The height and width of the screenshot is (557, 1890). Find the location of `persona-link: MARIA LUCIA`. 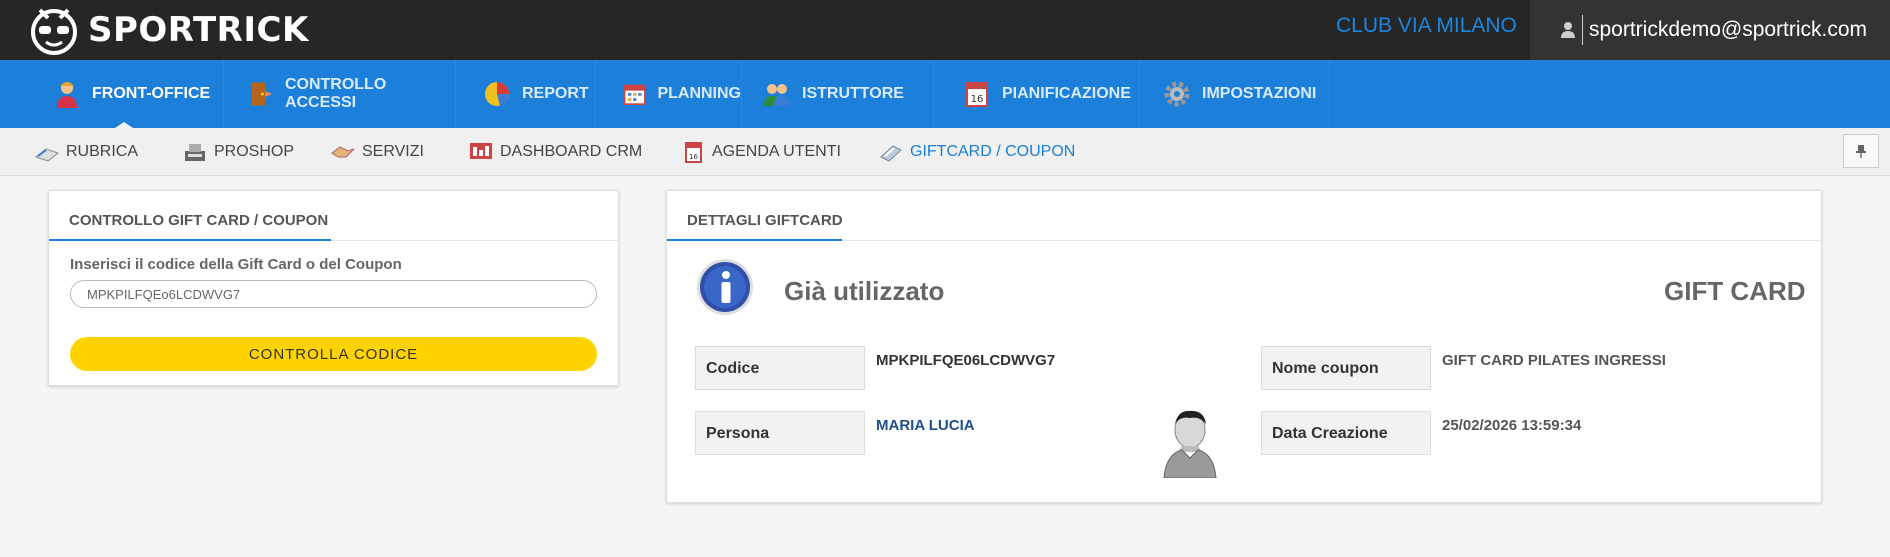

persona-link: MARIA LUCIA is located at coordinates (925, 425).